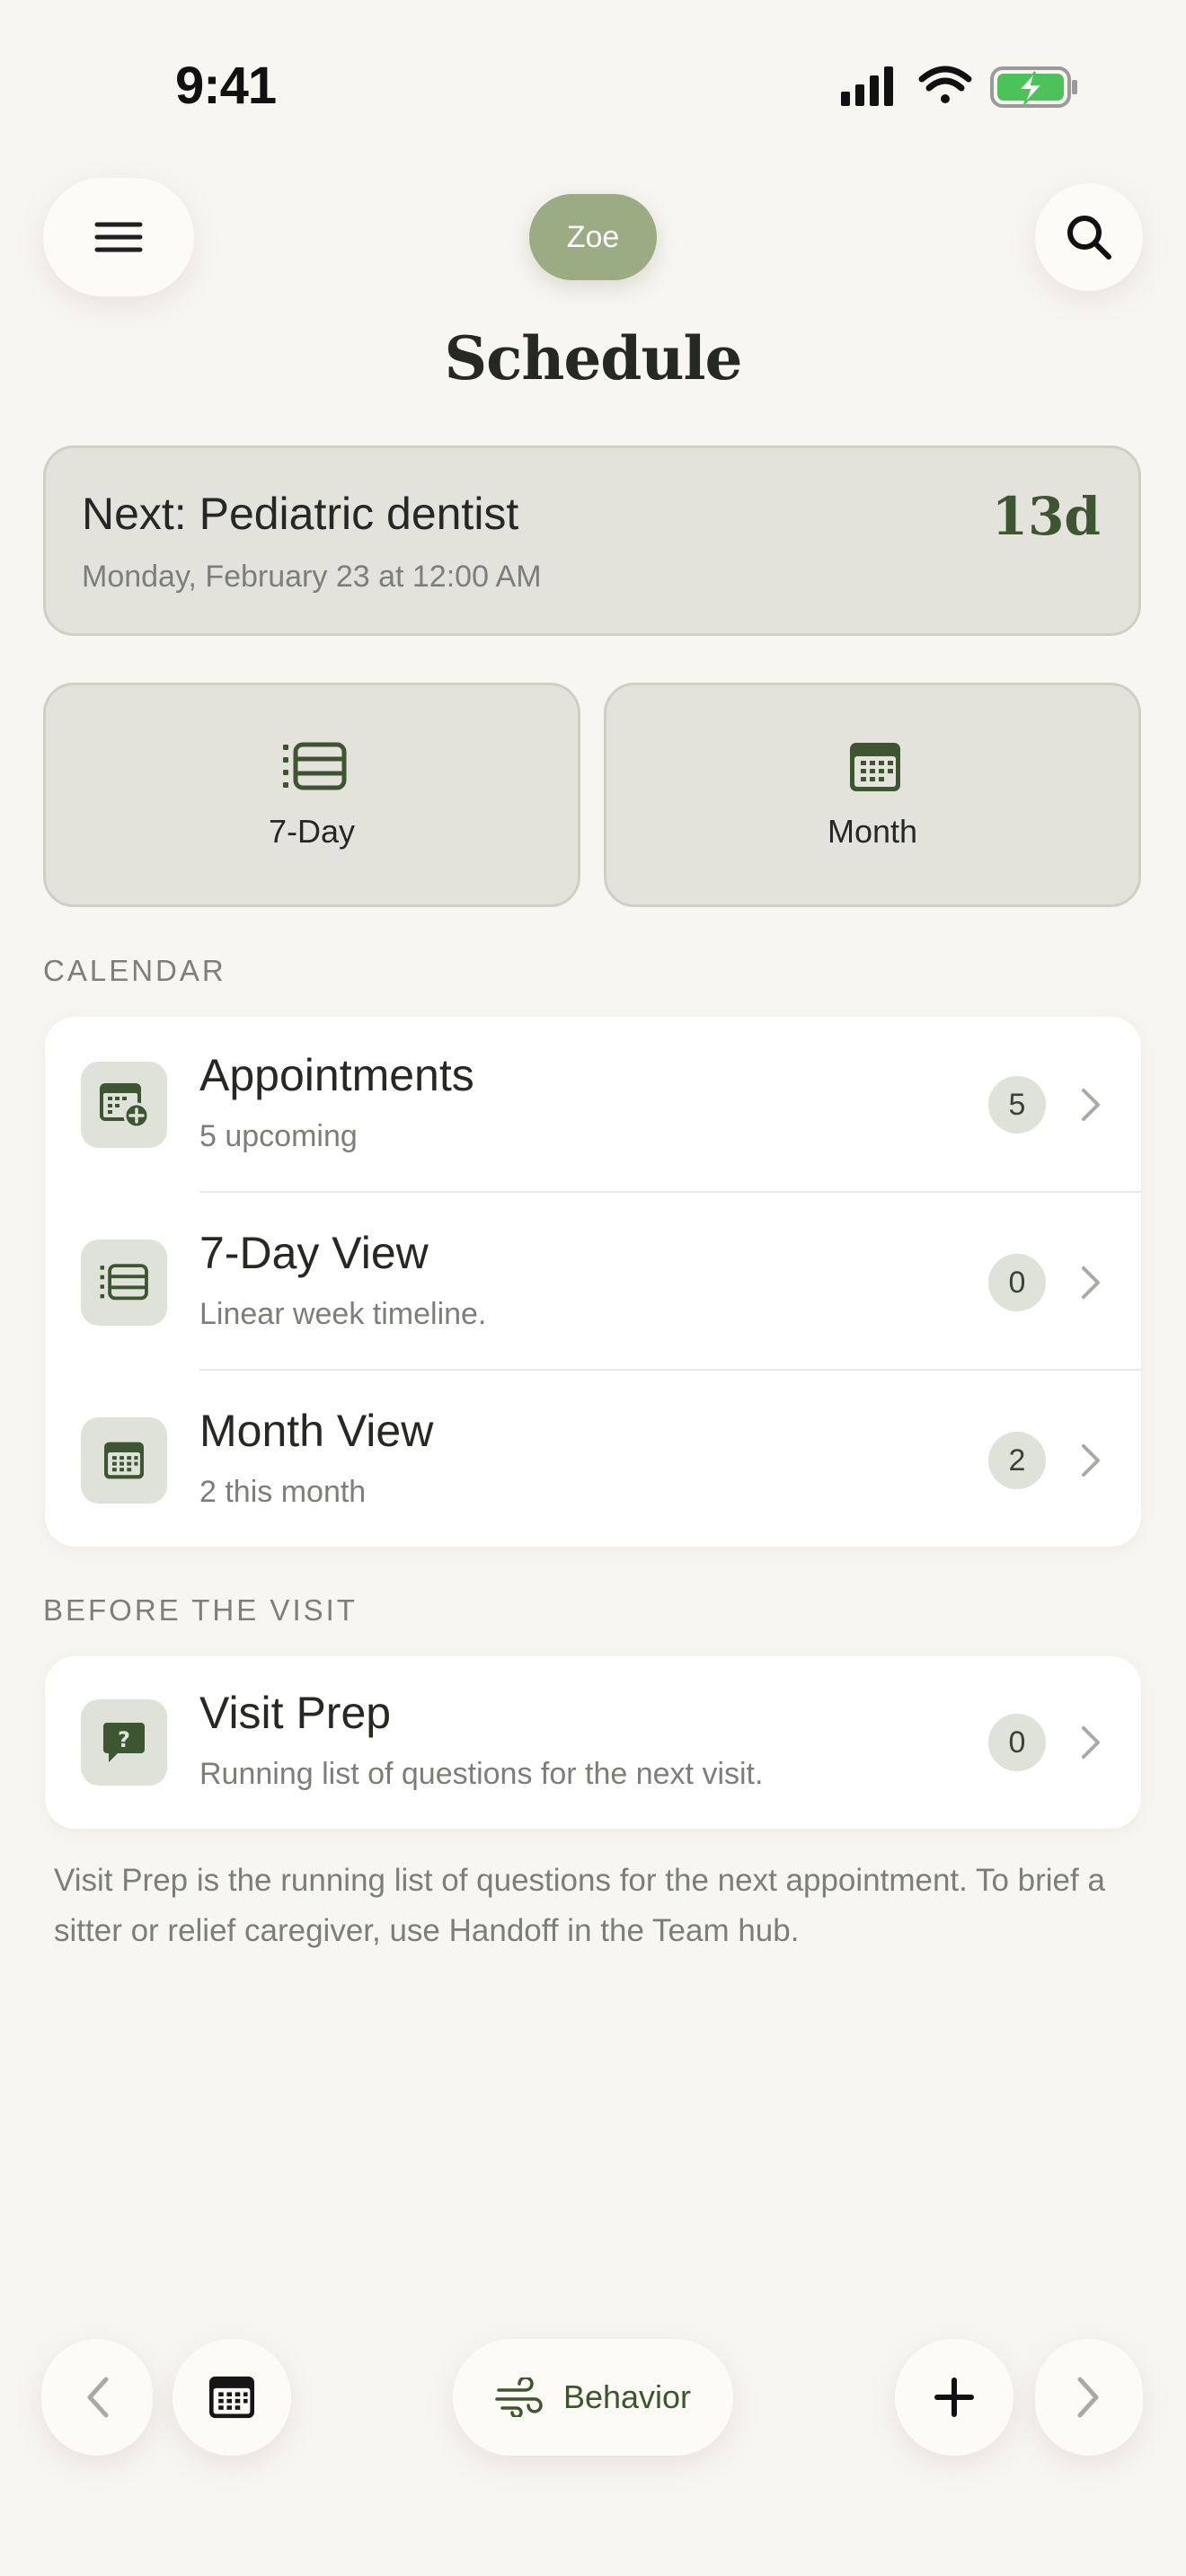 The image size is (1186, 2576). What do you see at coordinates (593, 358) in the screenshot?
I see `page-title: Schedule` at bounding box center [593, 358].